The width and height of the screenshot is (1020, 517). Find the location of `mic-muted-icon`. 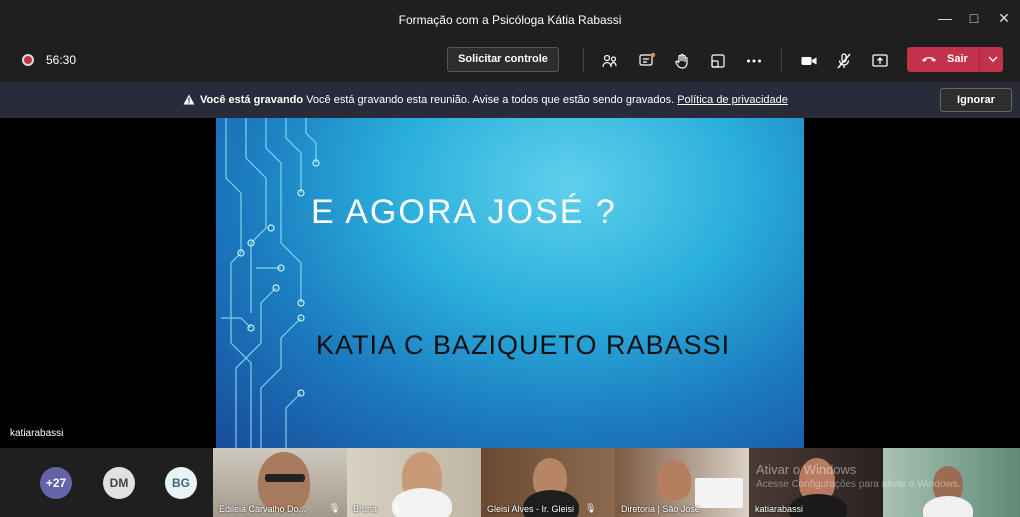

mic-muted-icon is located at coordinates (844, 61).